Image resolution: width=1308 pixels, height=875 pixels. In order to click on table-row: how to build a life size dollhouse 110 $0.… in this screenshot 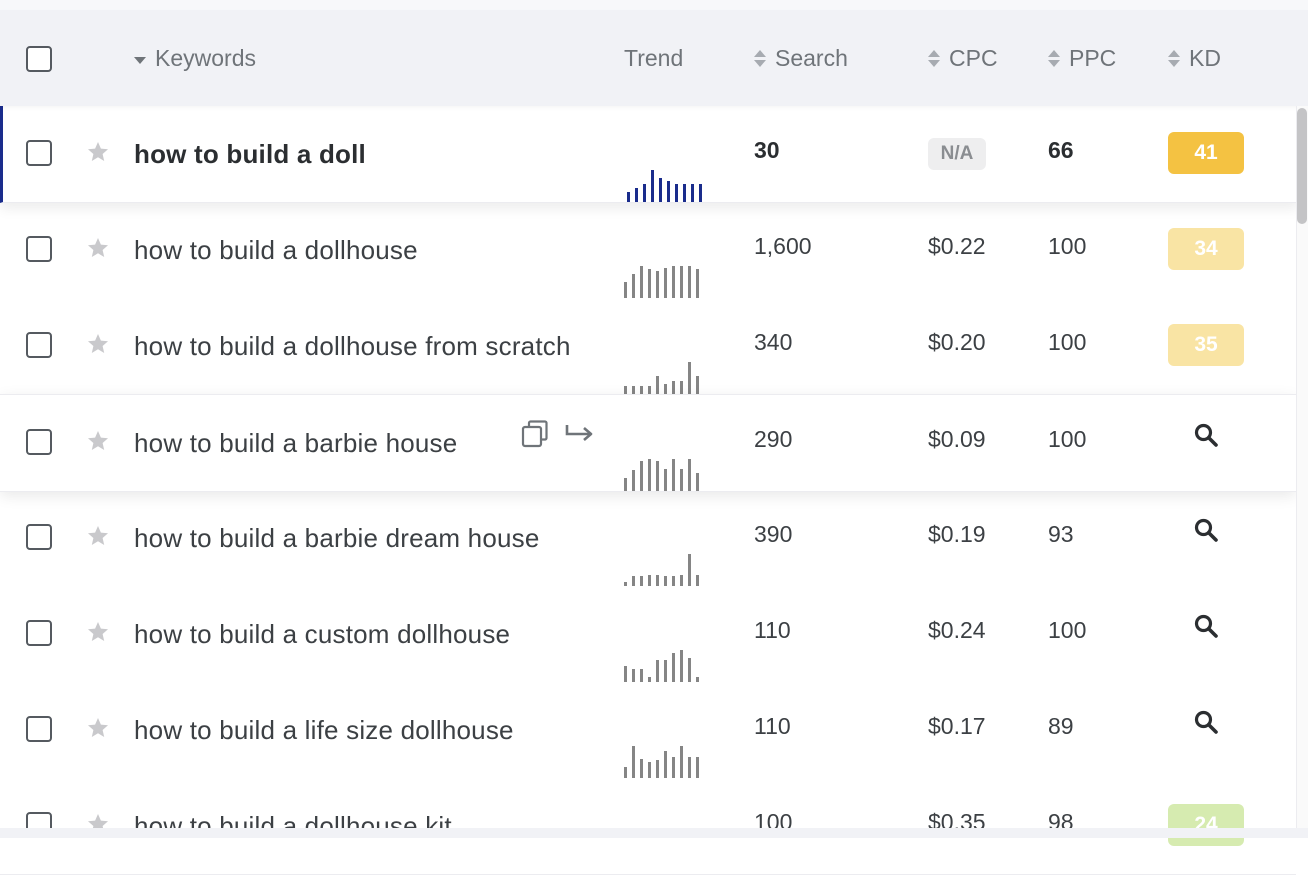, I will do `click(648, 730)`.